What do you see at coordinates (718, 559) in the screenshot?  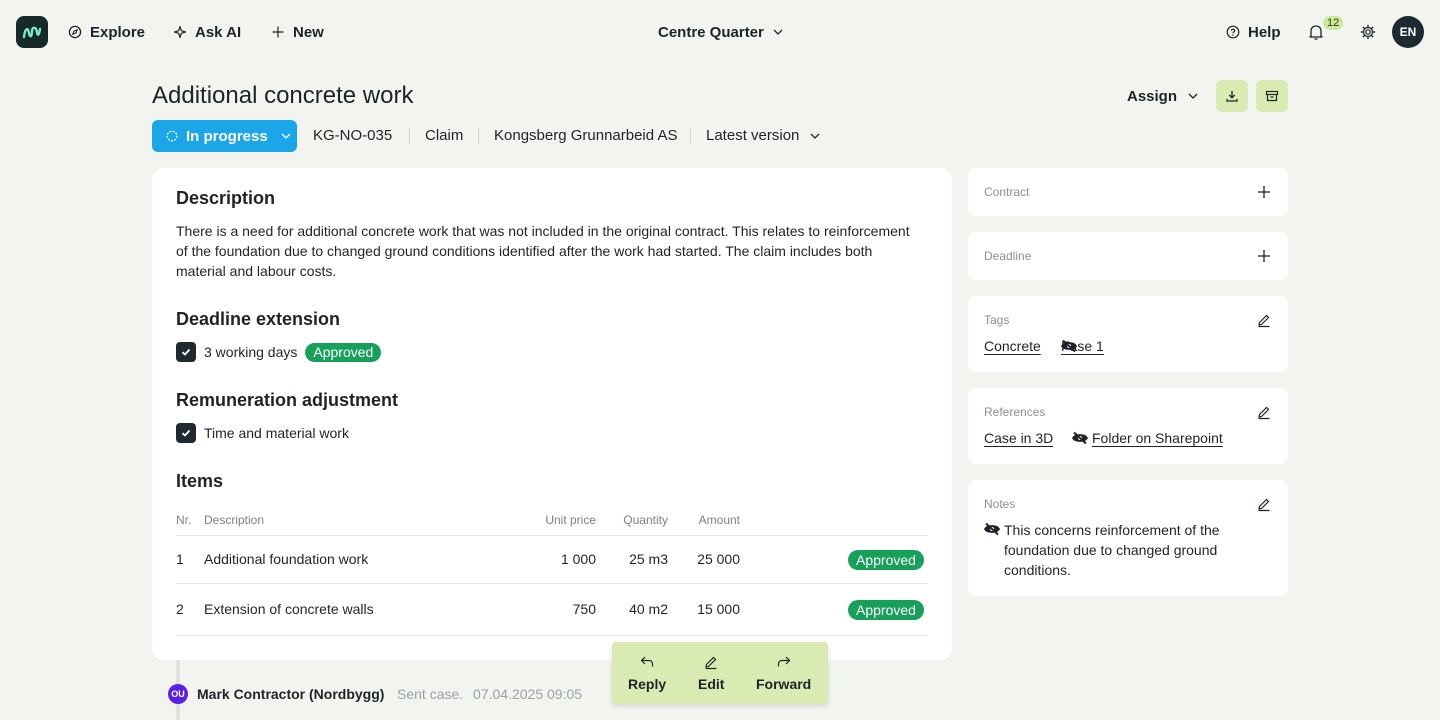 I see `item-amount: 25 000` at bounding box center [718, 559].